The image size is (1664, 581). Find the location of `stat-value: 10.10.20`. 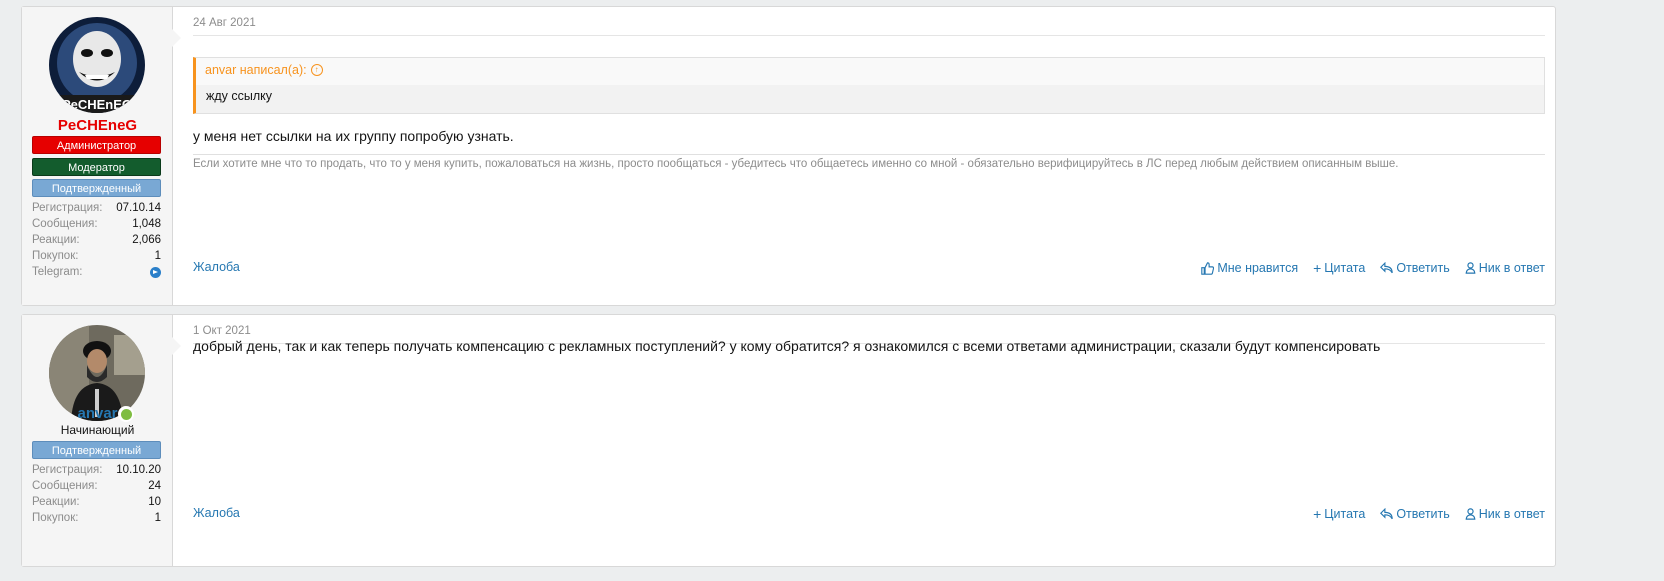

stat-value: 10.10.20 is located at coordinates (138, 470).